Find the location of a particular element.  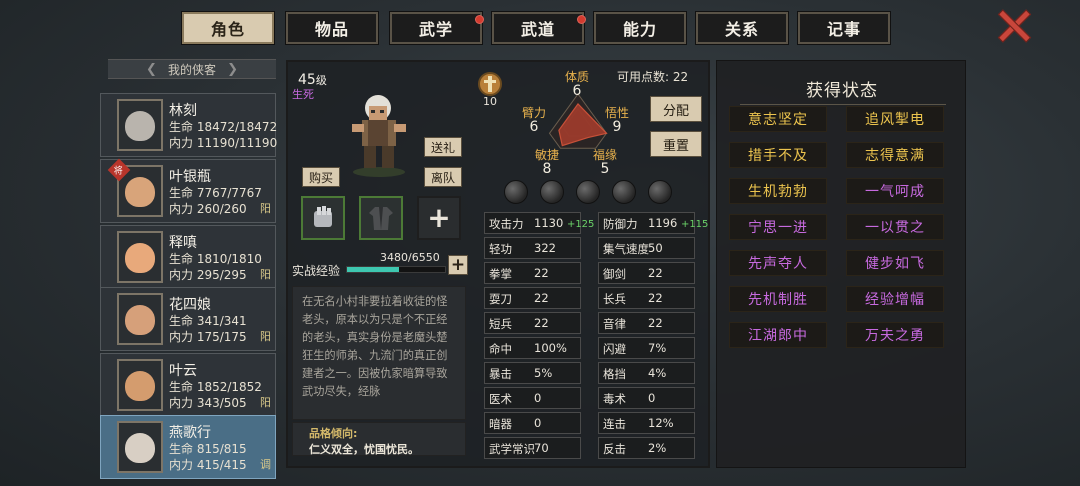

close-icon is located at coordinates (1014, 26).